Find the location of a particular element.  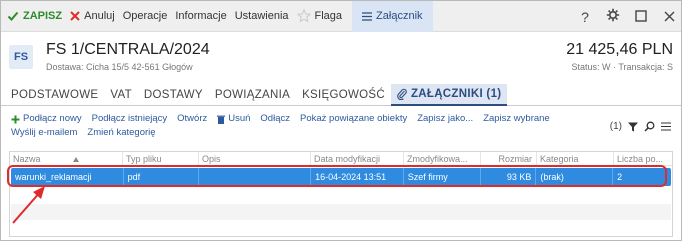

add-new-label: Podłącz nowy is located at coordinates (52, 118).